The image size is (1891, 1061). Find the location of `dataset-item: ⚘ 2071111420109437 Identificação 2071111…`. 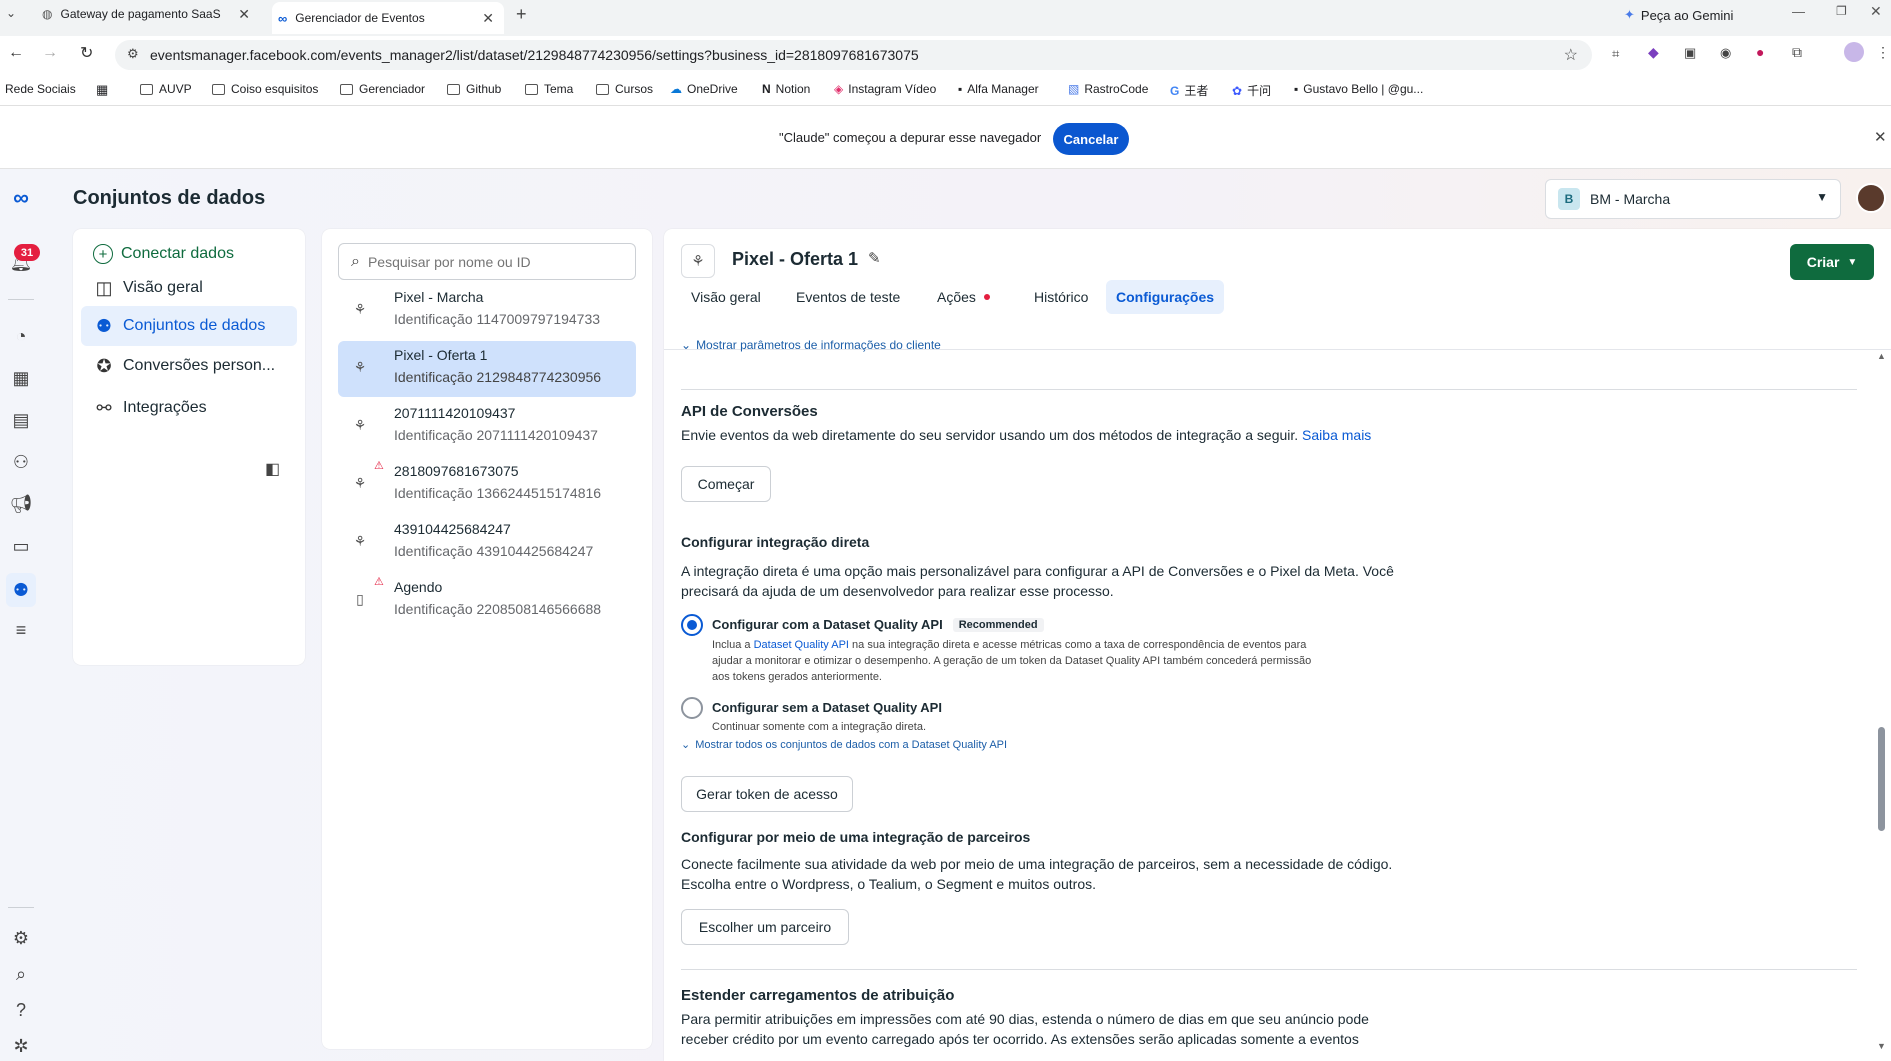

dataset-item: ⚘ 2071111420109437 Identificação 2071111… is located at coordinates (487, 427).